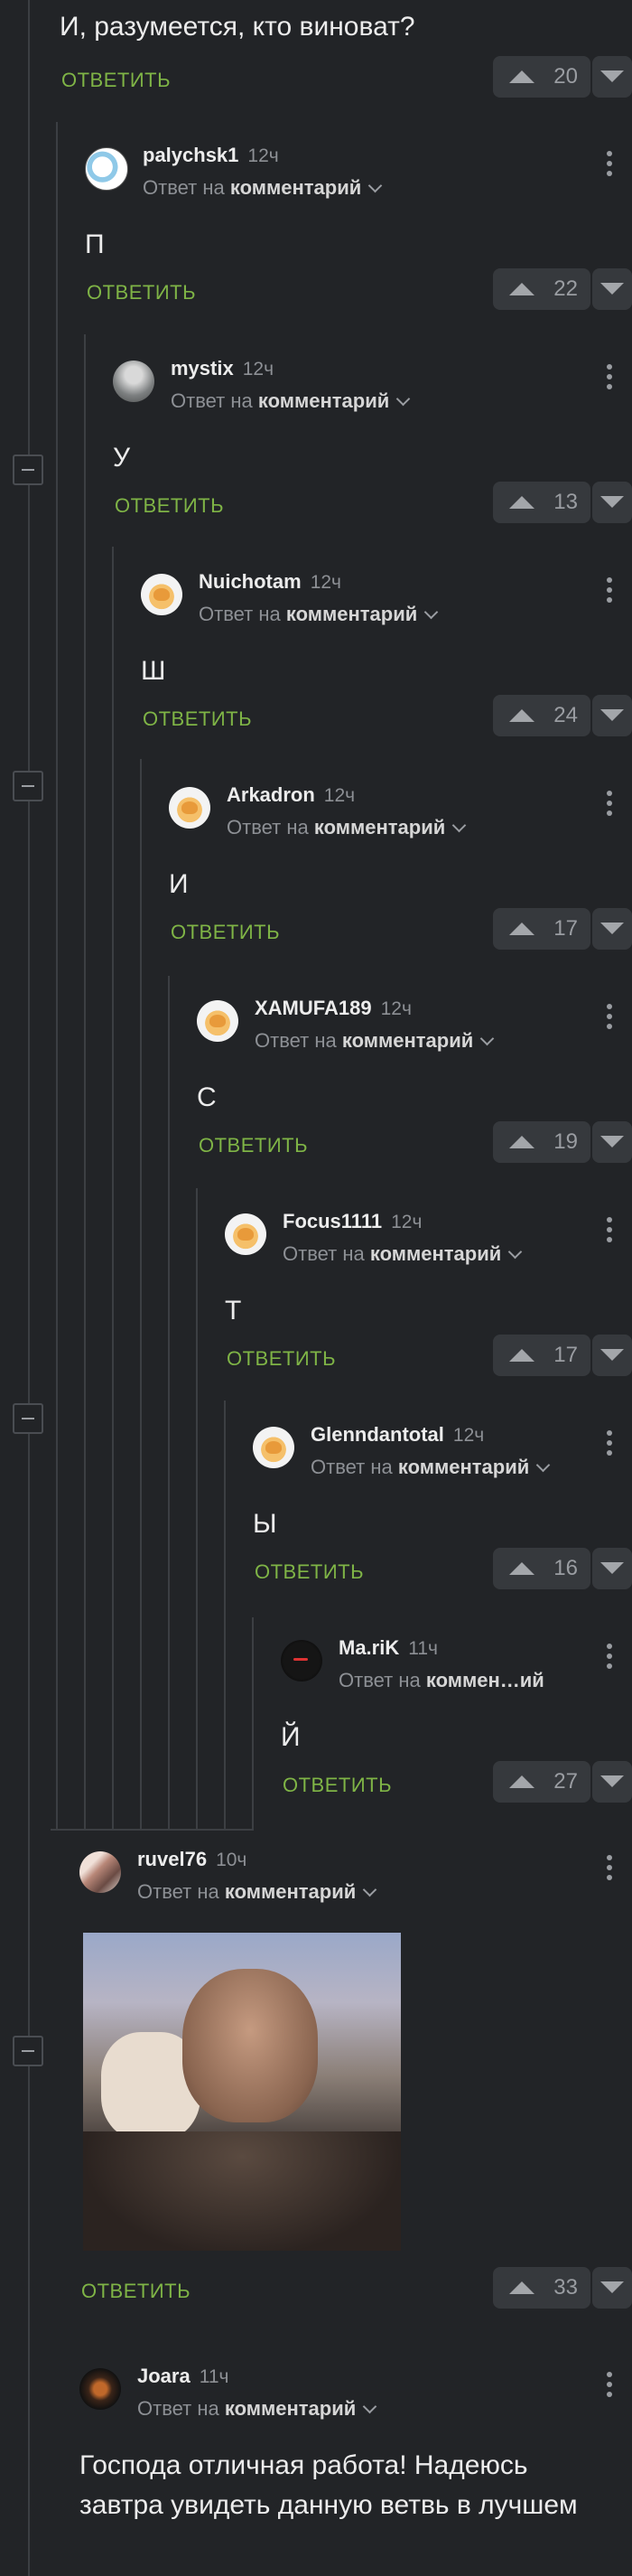  What do you see at coordinates (242, 2092) in the screenshot?
I see `comment-photo` at bounding box center [242, 2092].